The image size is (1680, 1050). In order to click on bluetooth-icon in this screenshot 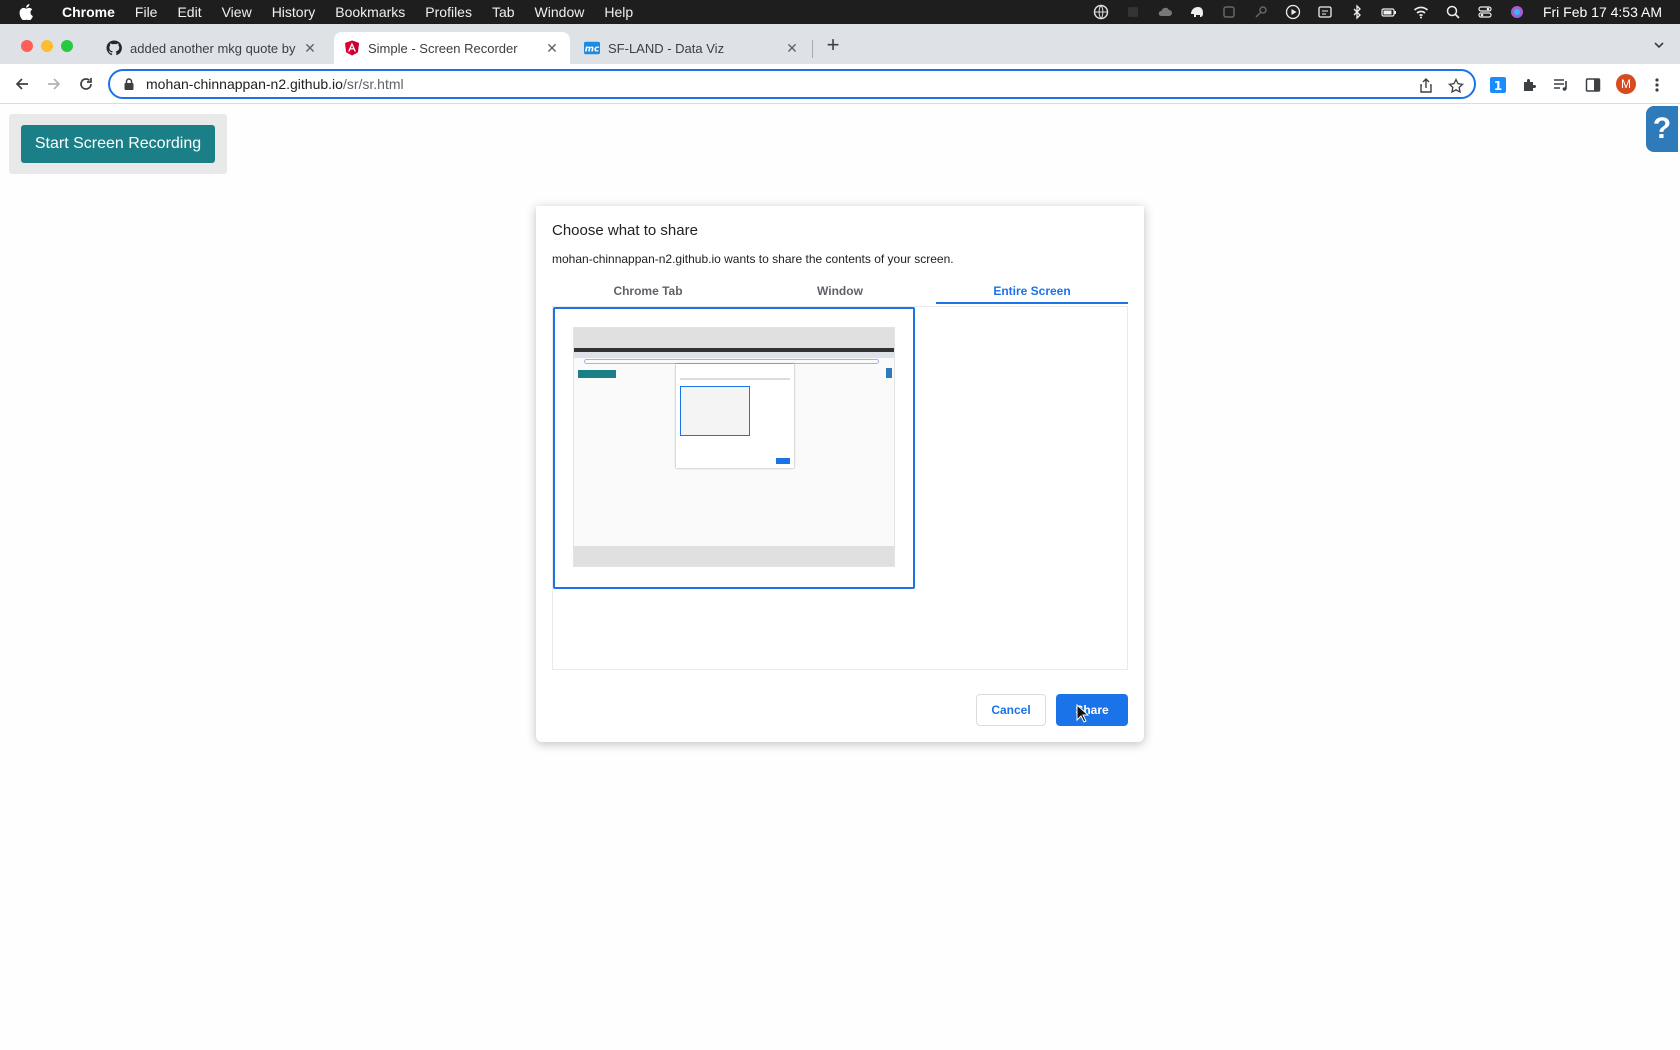, I will do `click(1357, 12)`.